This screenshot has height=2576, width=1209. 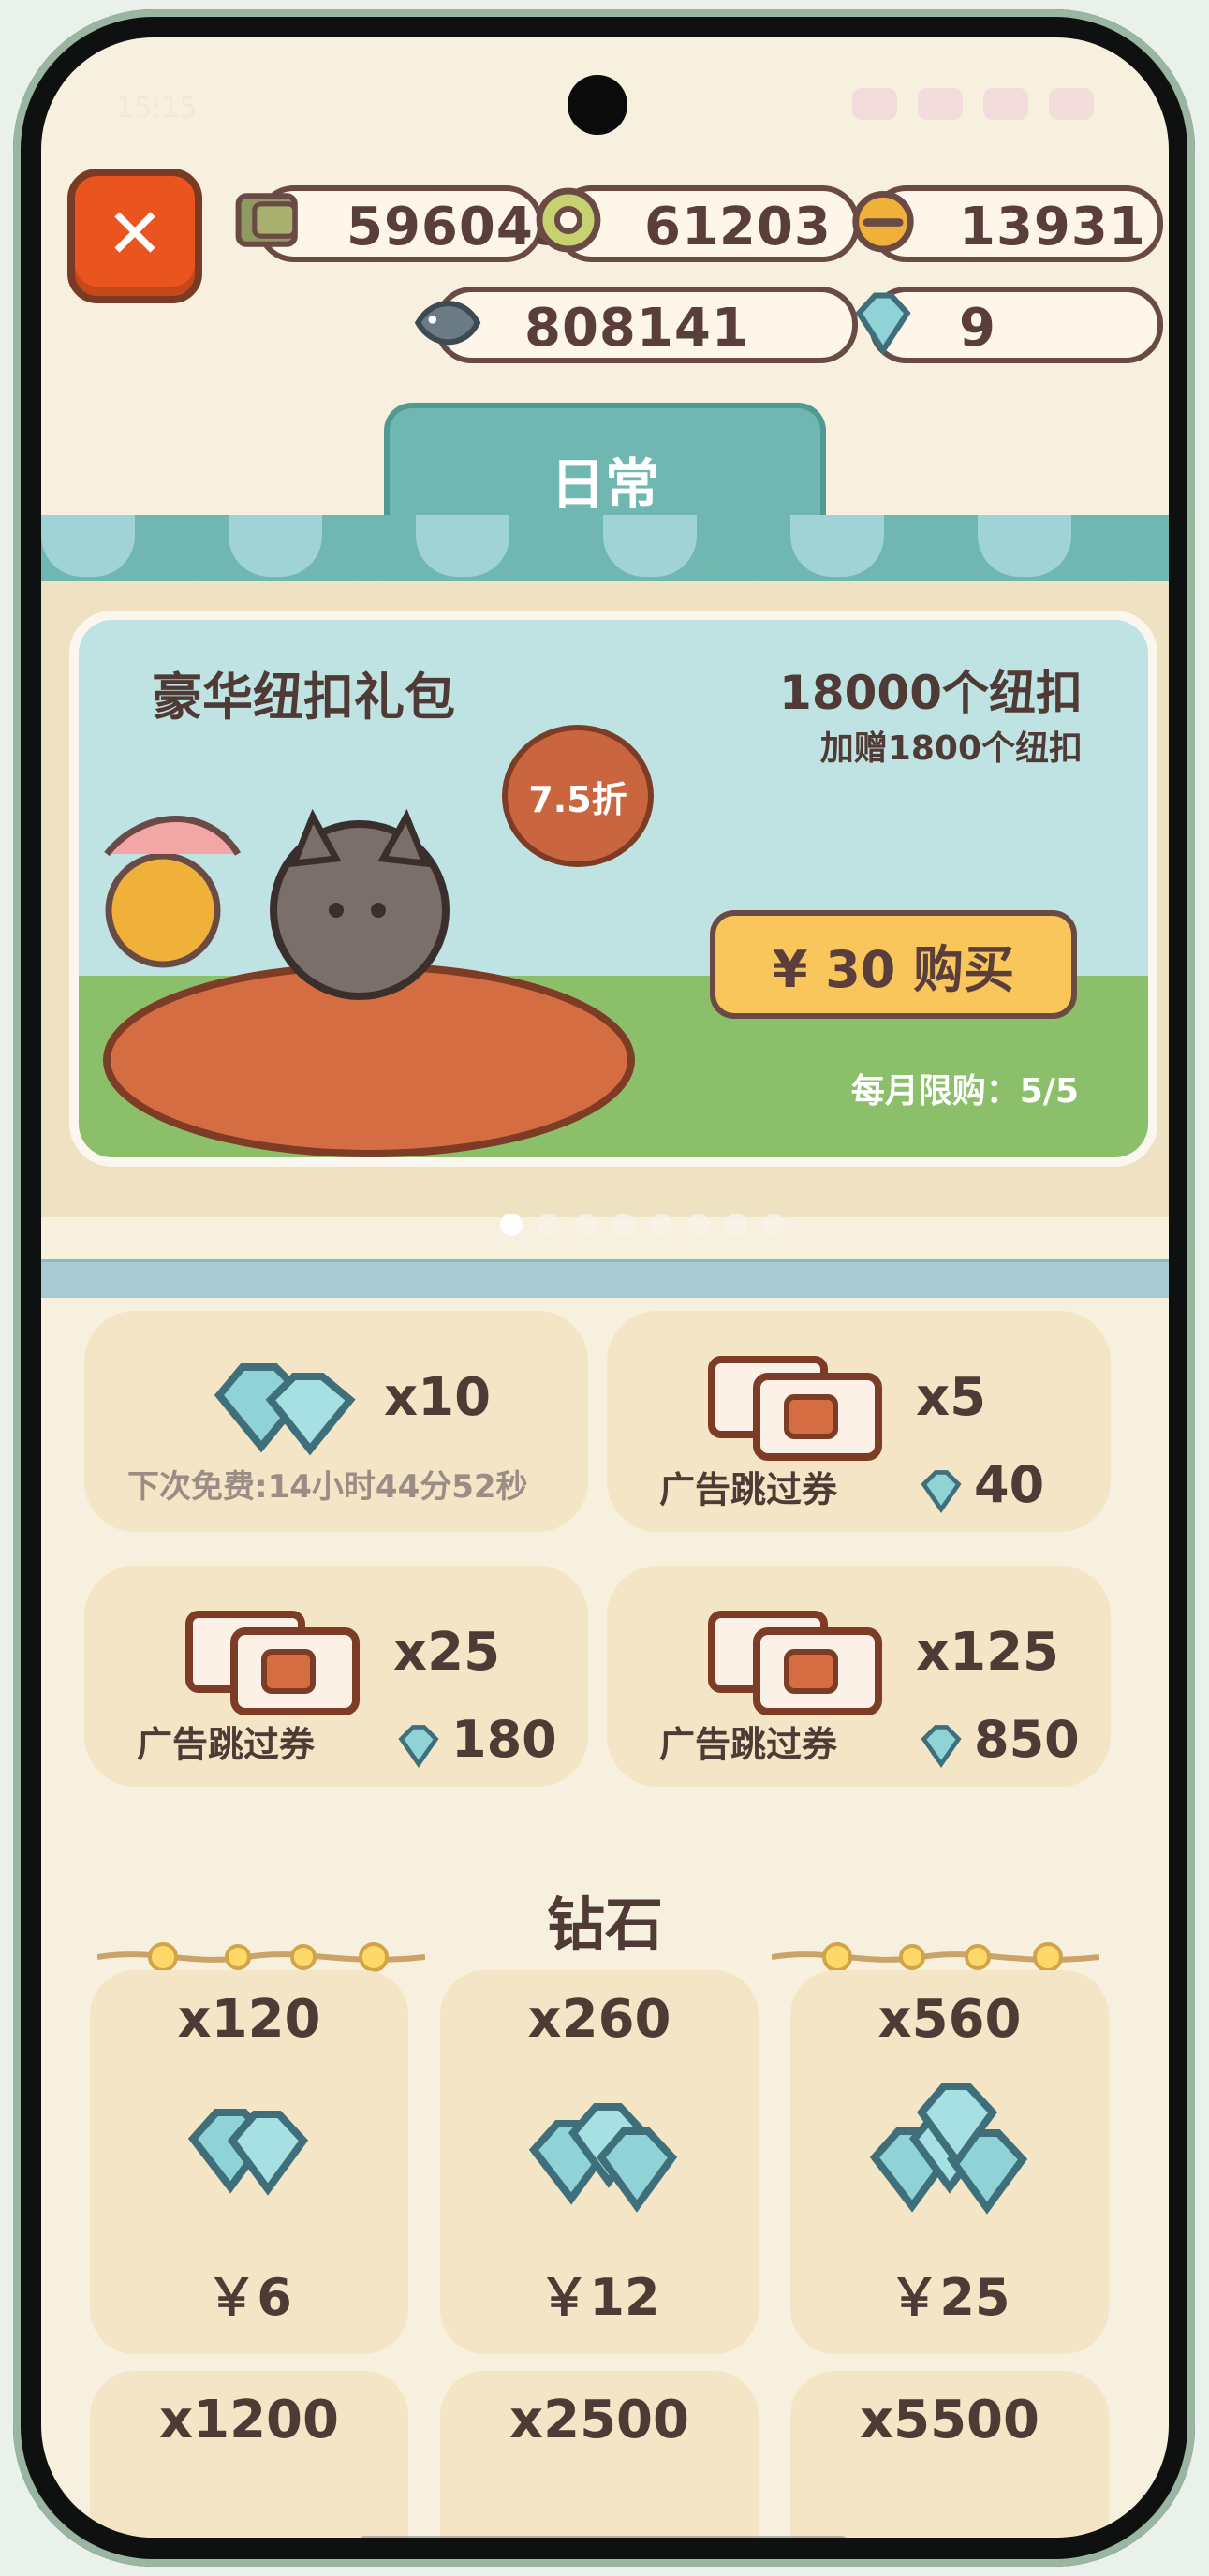 What do you see at coordinates (1052, 227) in the screenshot?
I see `currency-value: 13931` at bounding box center [1052, 227].